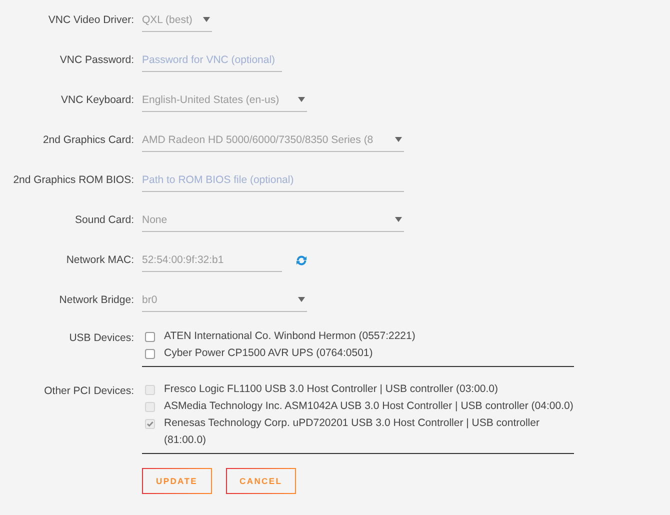  Describe the element at coordinates (100, 260) in the screenshot. I see `field-label: Network MAC:` at that location.